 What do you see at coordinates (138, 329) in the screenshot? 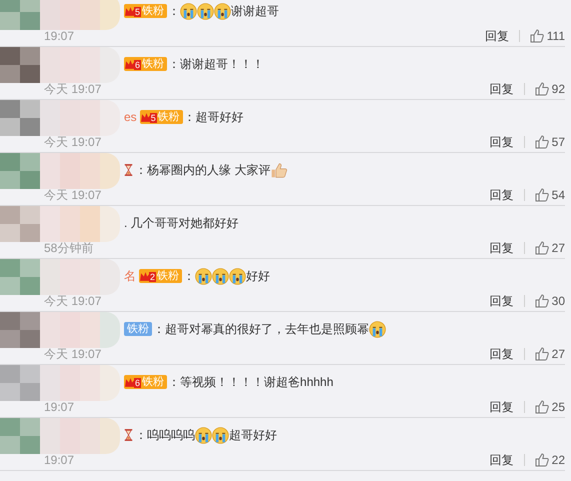
I see `fan-badge: 铁粉` at bounding box center [138, 329].